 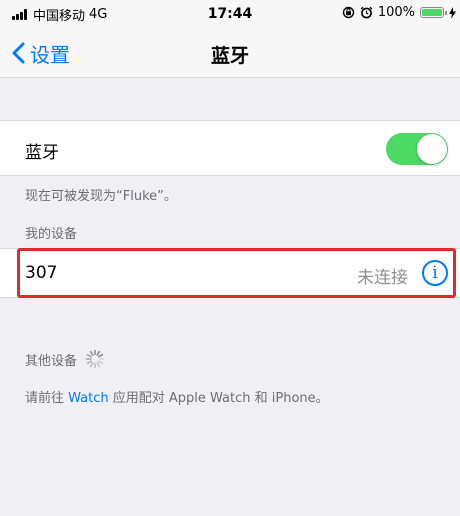 What do you see at coordinates (382, 278) in the screenshot?
I see `device-status: 未连接` at bounding box center [382, 278].